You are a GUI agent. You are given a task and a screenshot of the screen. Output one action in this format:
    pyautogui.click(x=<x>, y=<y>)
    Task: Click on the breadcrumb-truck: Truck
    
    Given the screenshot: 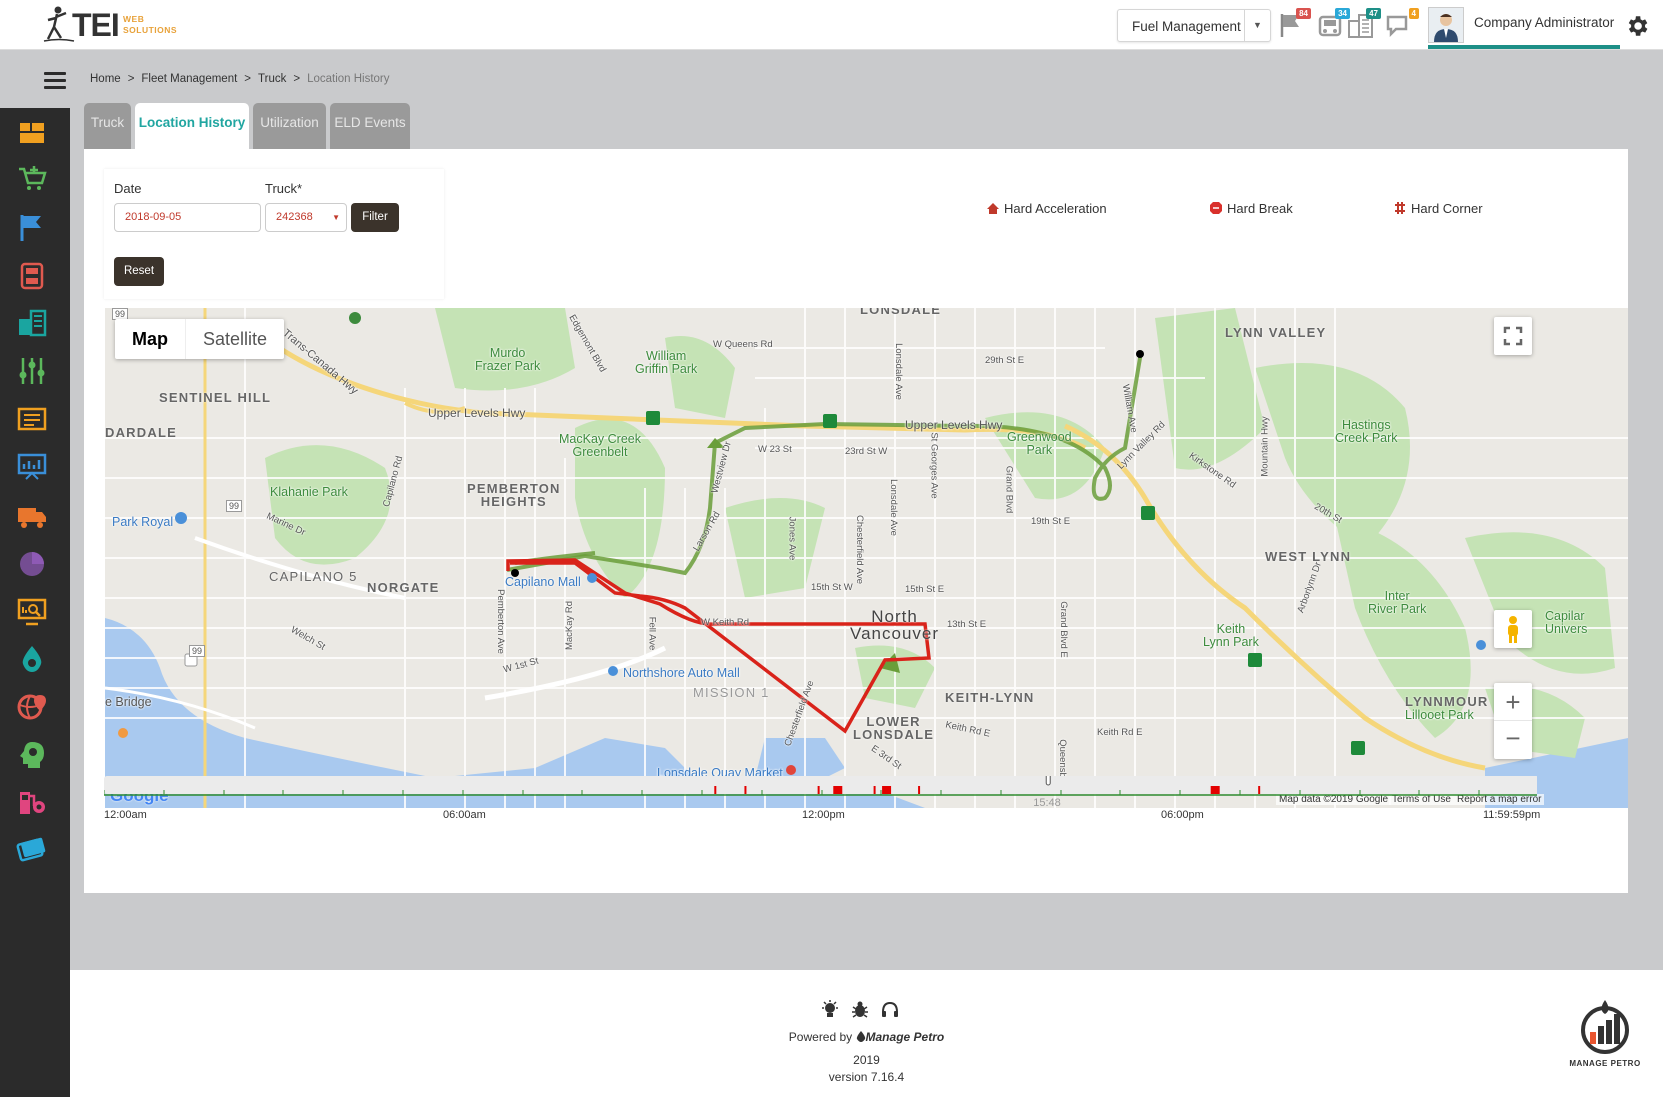 What is the action you would take?
    pyautogui.click(x=272, y=79)
    